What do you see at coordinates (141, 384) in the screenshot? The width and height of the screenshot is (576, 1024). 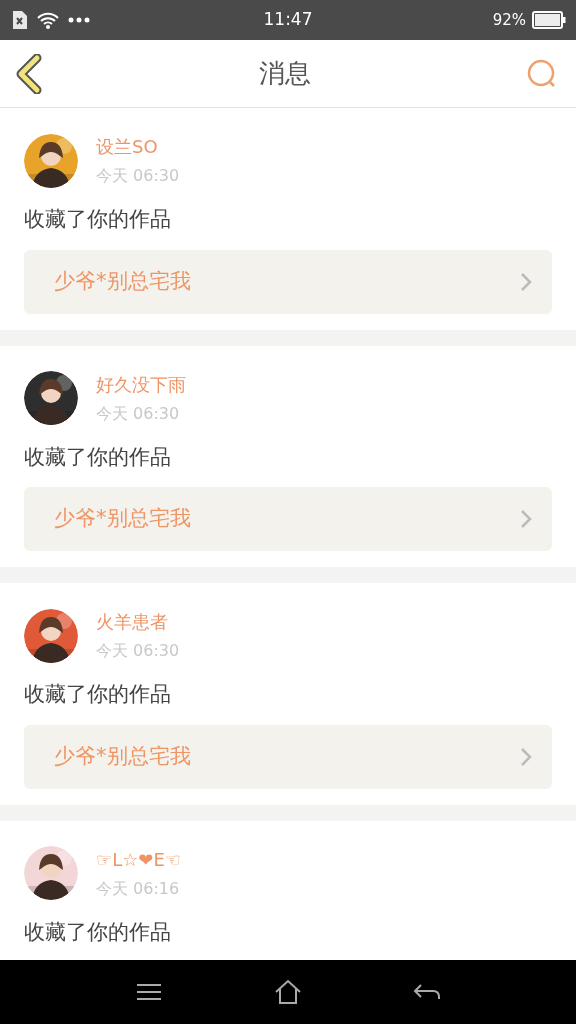 I see `user-name: 好久没下雨` at bounding box center [141, 384].